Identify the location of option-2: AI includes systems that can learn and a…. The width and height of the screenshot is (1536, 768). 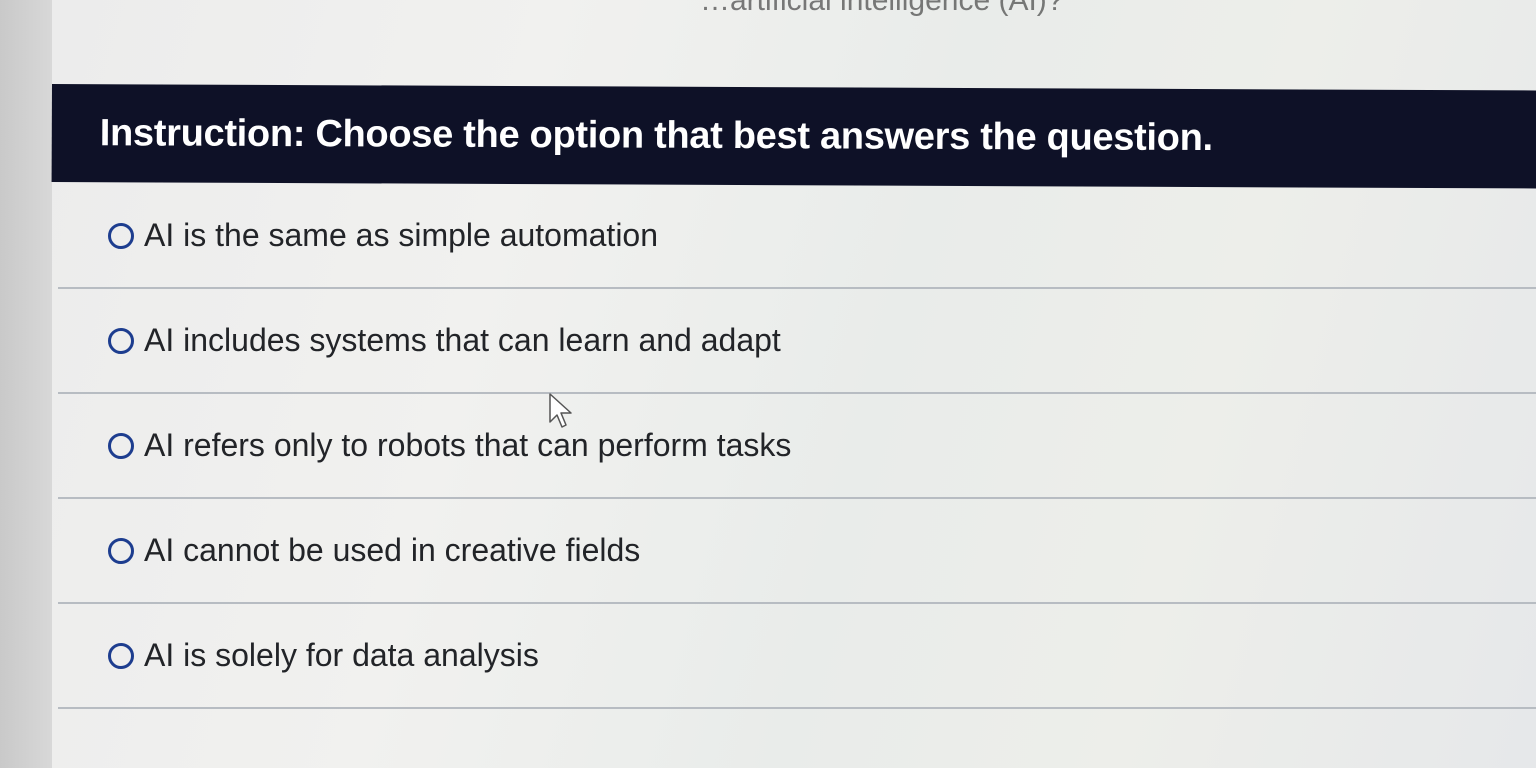
(797, 341).